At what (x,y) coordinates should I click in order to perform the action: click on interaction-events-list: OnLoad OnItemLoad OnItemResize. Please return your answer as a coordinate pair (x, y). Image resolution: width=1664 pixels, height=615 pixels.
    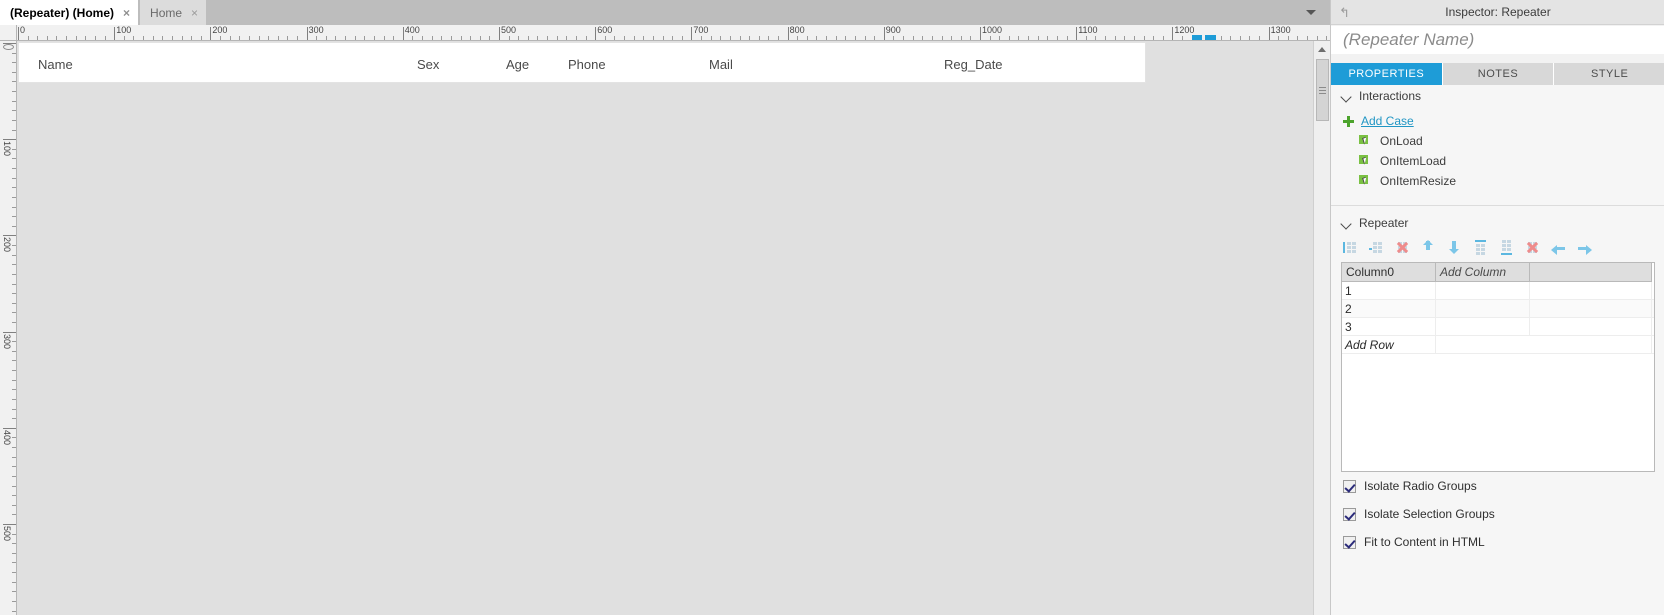
    Looking at the image, I should click on (1497, 161).